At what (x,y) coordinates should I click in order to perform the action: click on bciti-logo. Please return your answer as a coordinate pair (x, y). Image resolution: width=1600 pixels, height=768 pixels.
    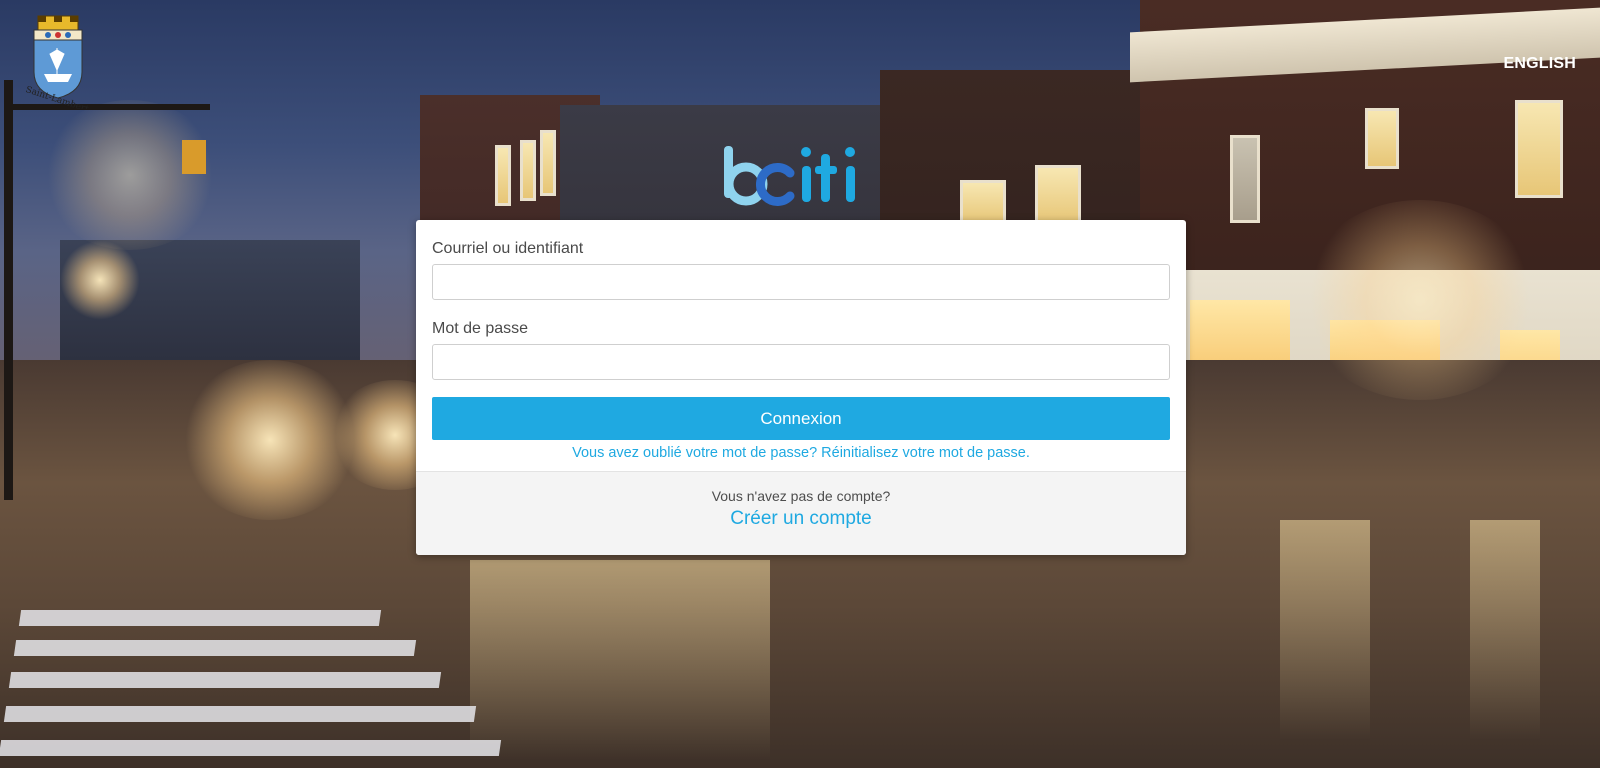
    Looking at the image, I should click on (802, 176).